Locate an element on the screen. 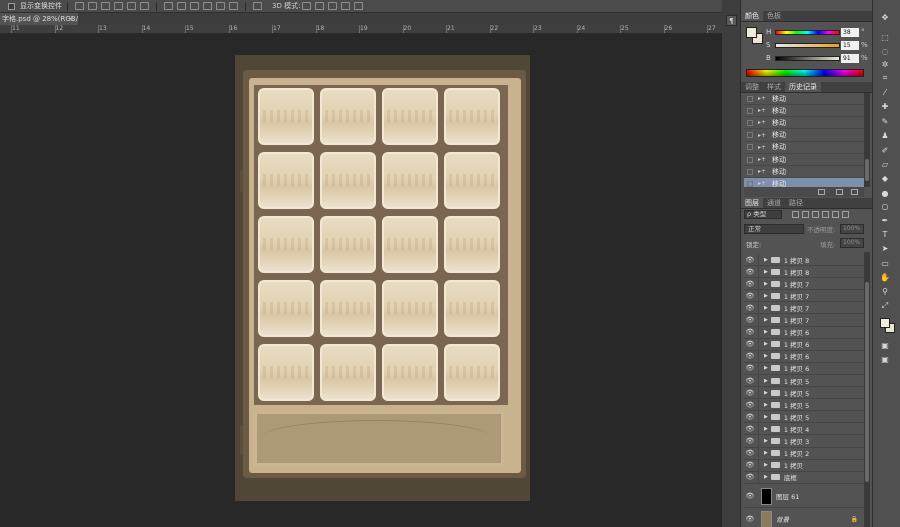  layer-name: 1 拷贝 is located at coordinates (793, 465).